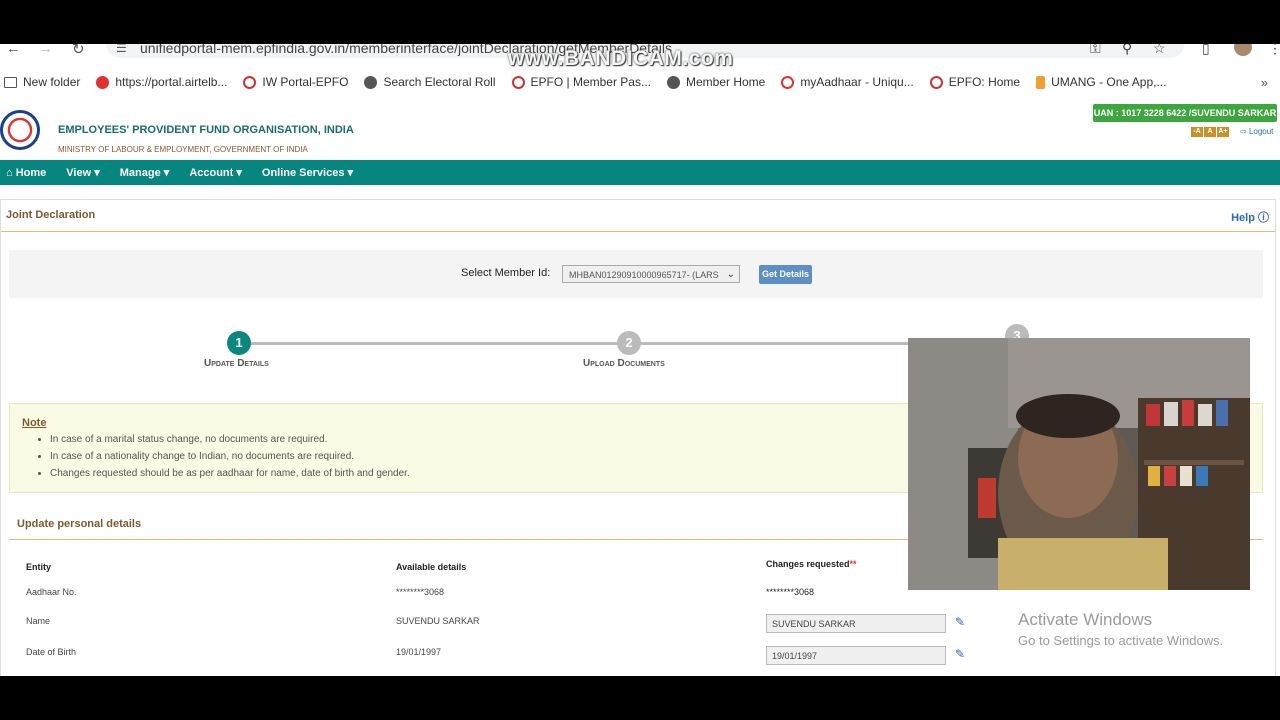 This screenshot has width=1280, height=720. I want to click on font-increase-button: A+, so click(1223, 132).